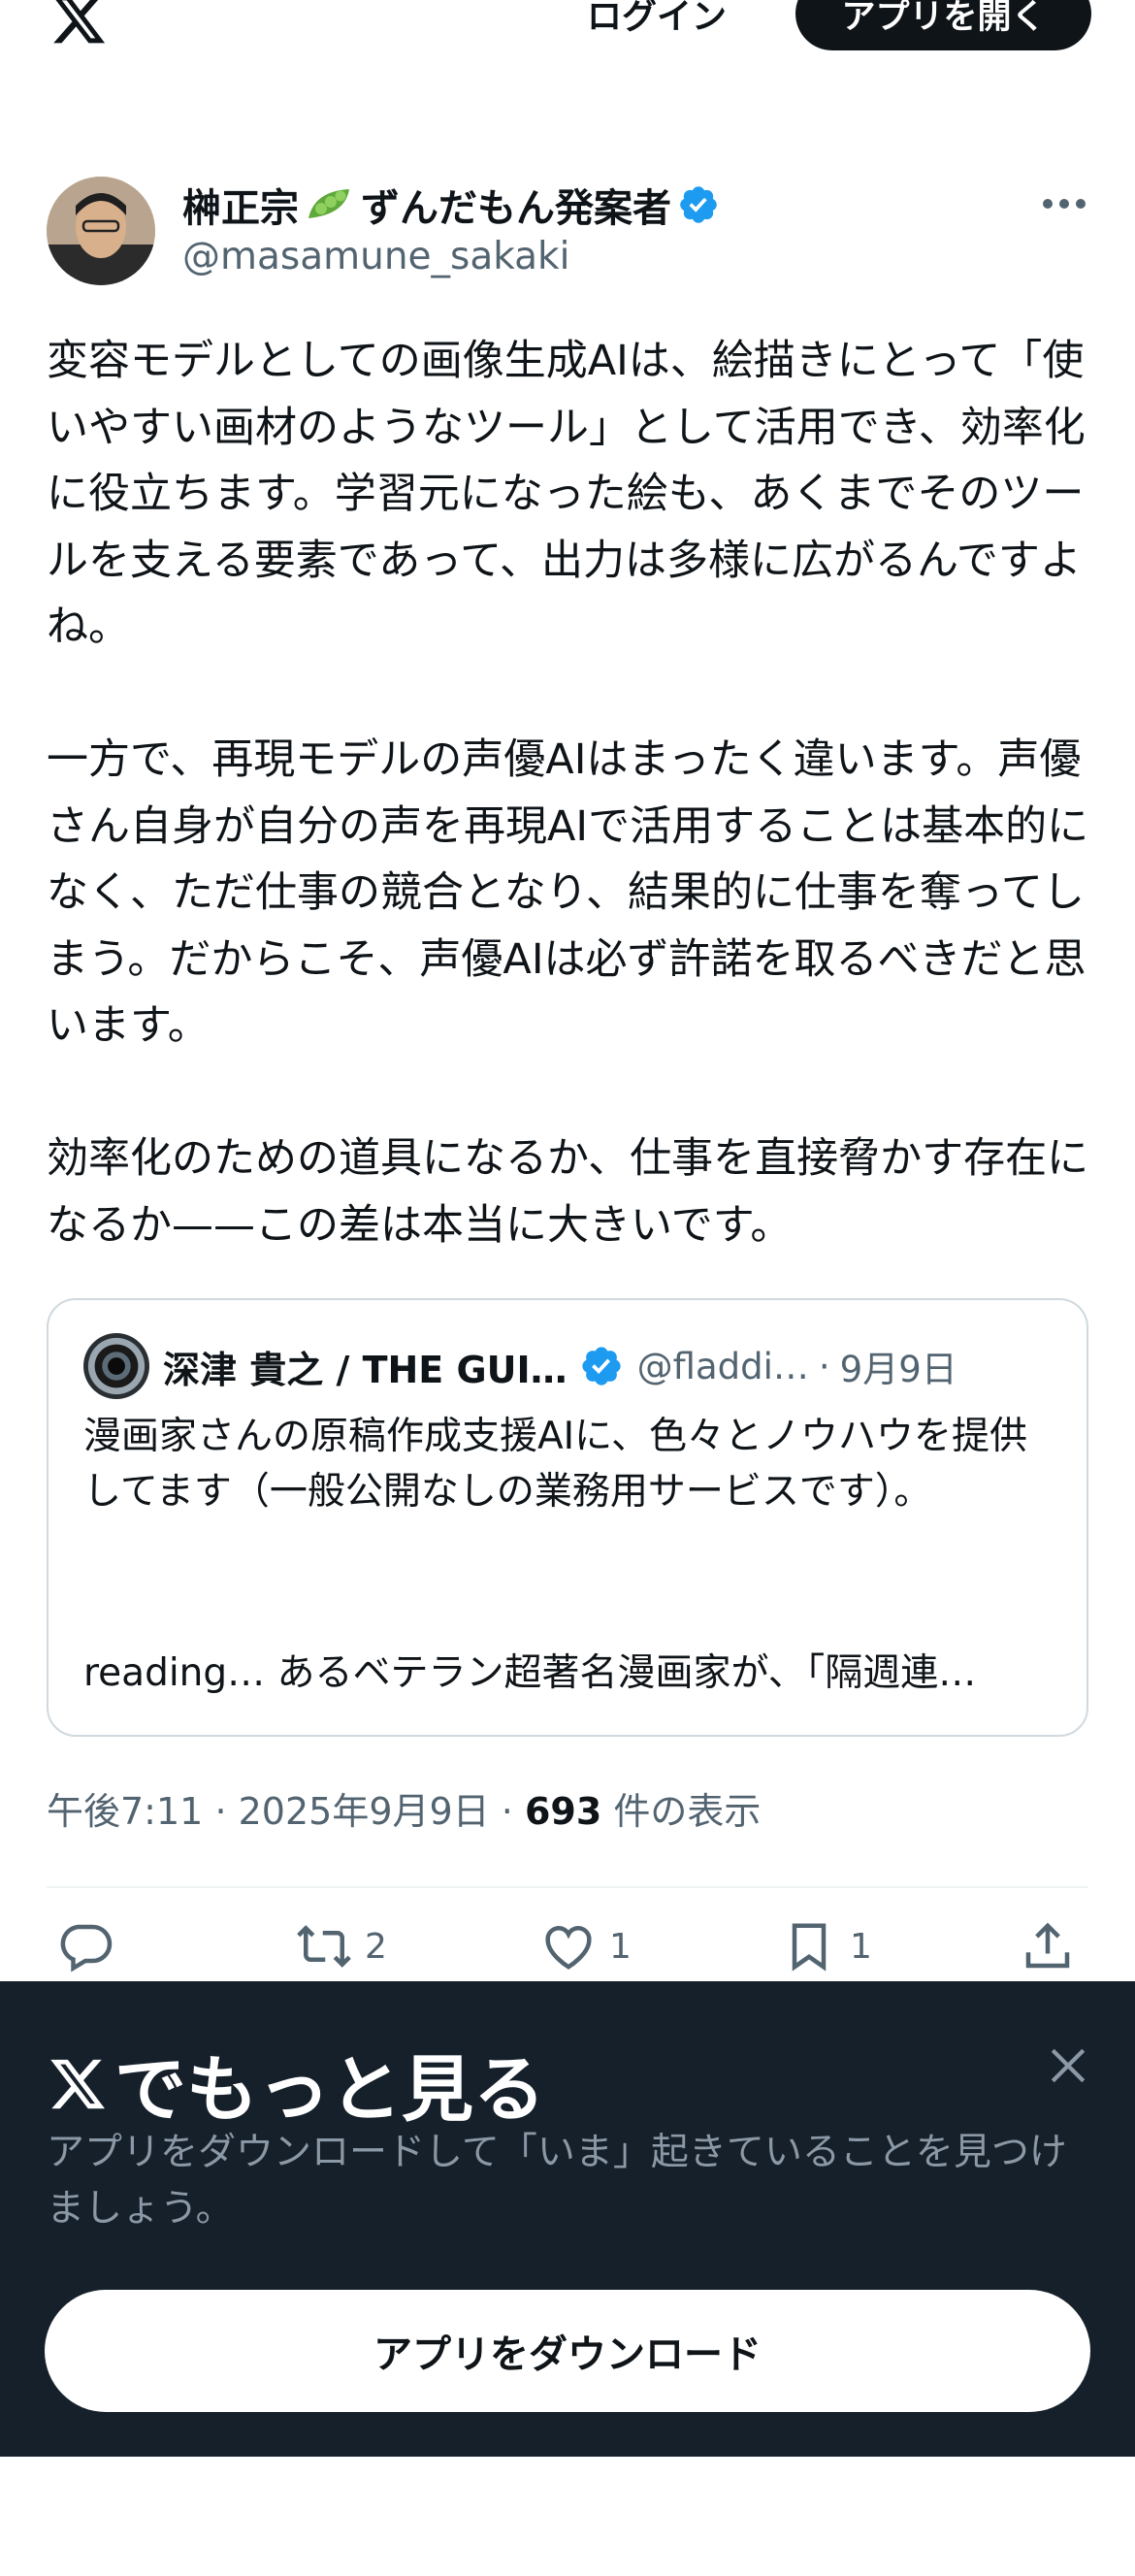 The height and width of the screenshot is (2576, 1135). What do you see at coordinates (809, 1948) in the screenshot?
I see `bookmark-icon` at bounding box center [809, 1948].